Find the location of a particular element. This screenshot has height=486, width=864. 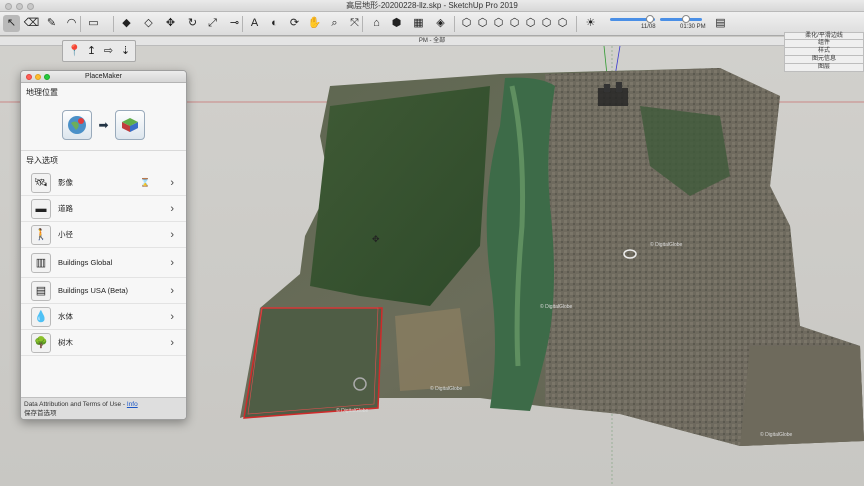

import-option-paths: 🚶 小径 › is located at coordinates (103, 235).